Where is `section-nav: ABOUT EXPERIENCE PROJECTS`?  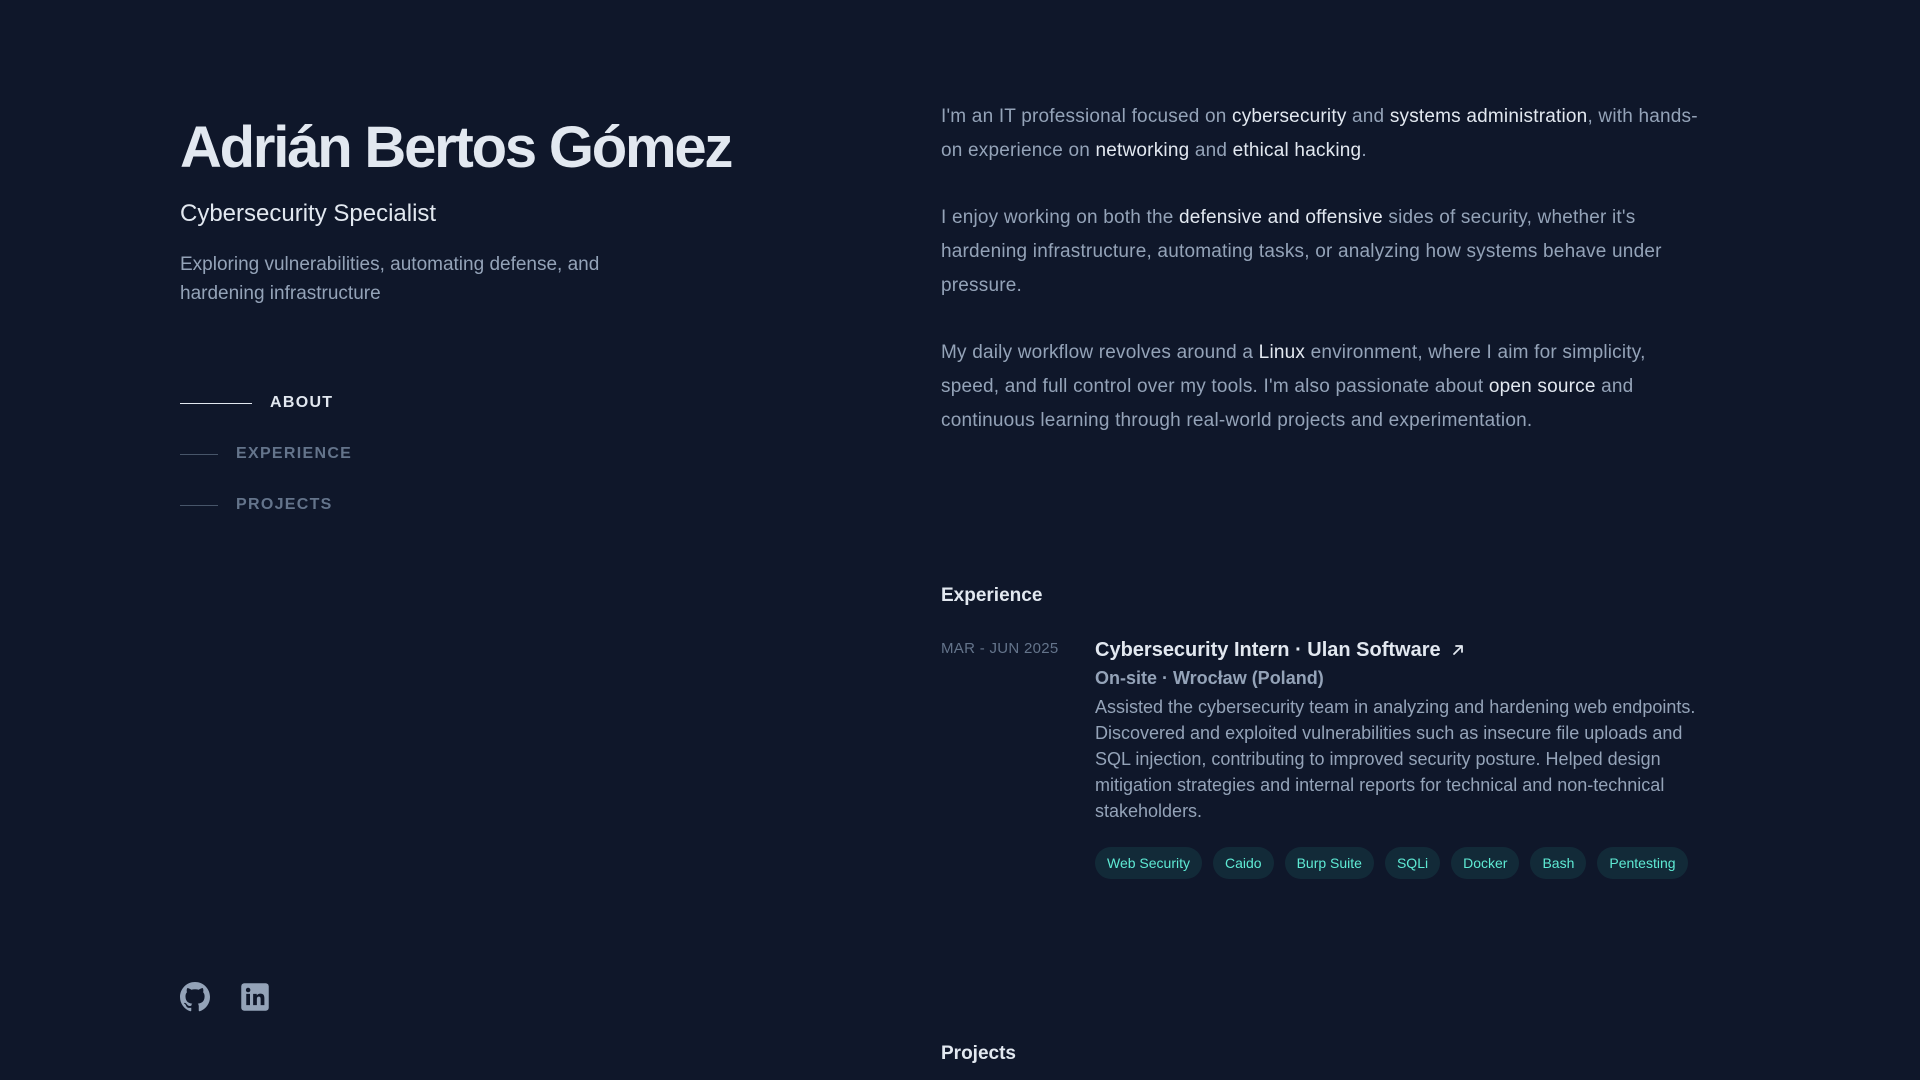 section-nav: ABOUT EXPERIENCE PROJECTS is located at coordinates (266, 466).